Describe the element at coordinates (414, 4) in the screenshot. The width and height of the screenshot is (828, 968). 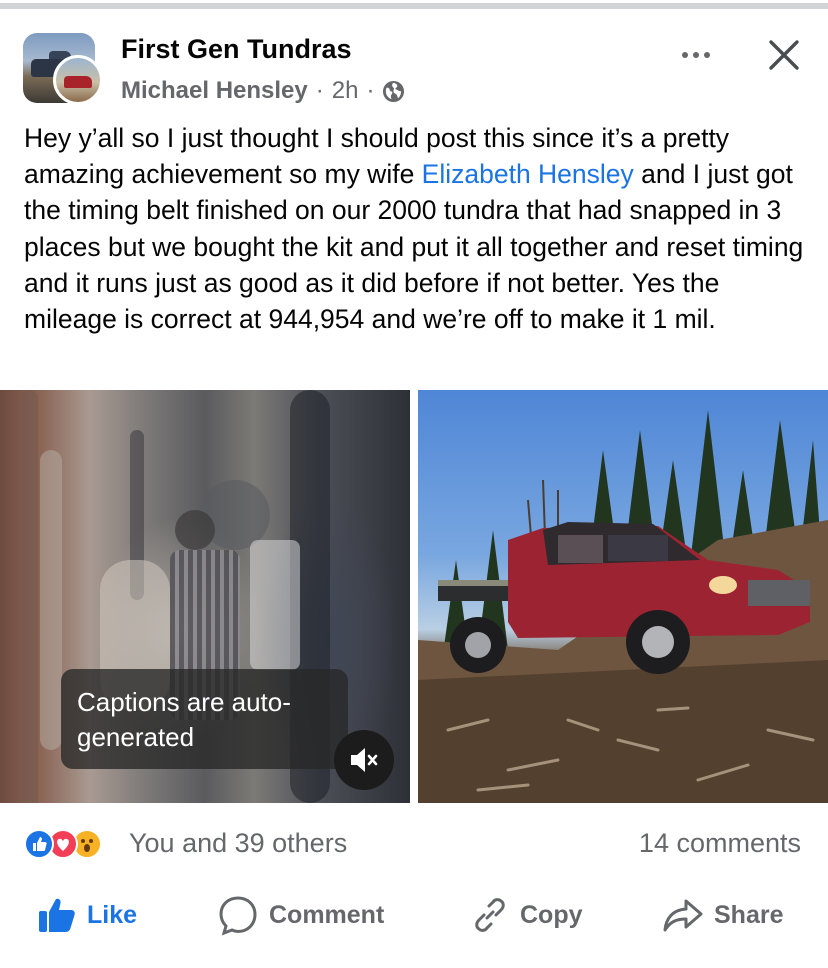
I see `top-divider` at that location.